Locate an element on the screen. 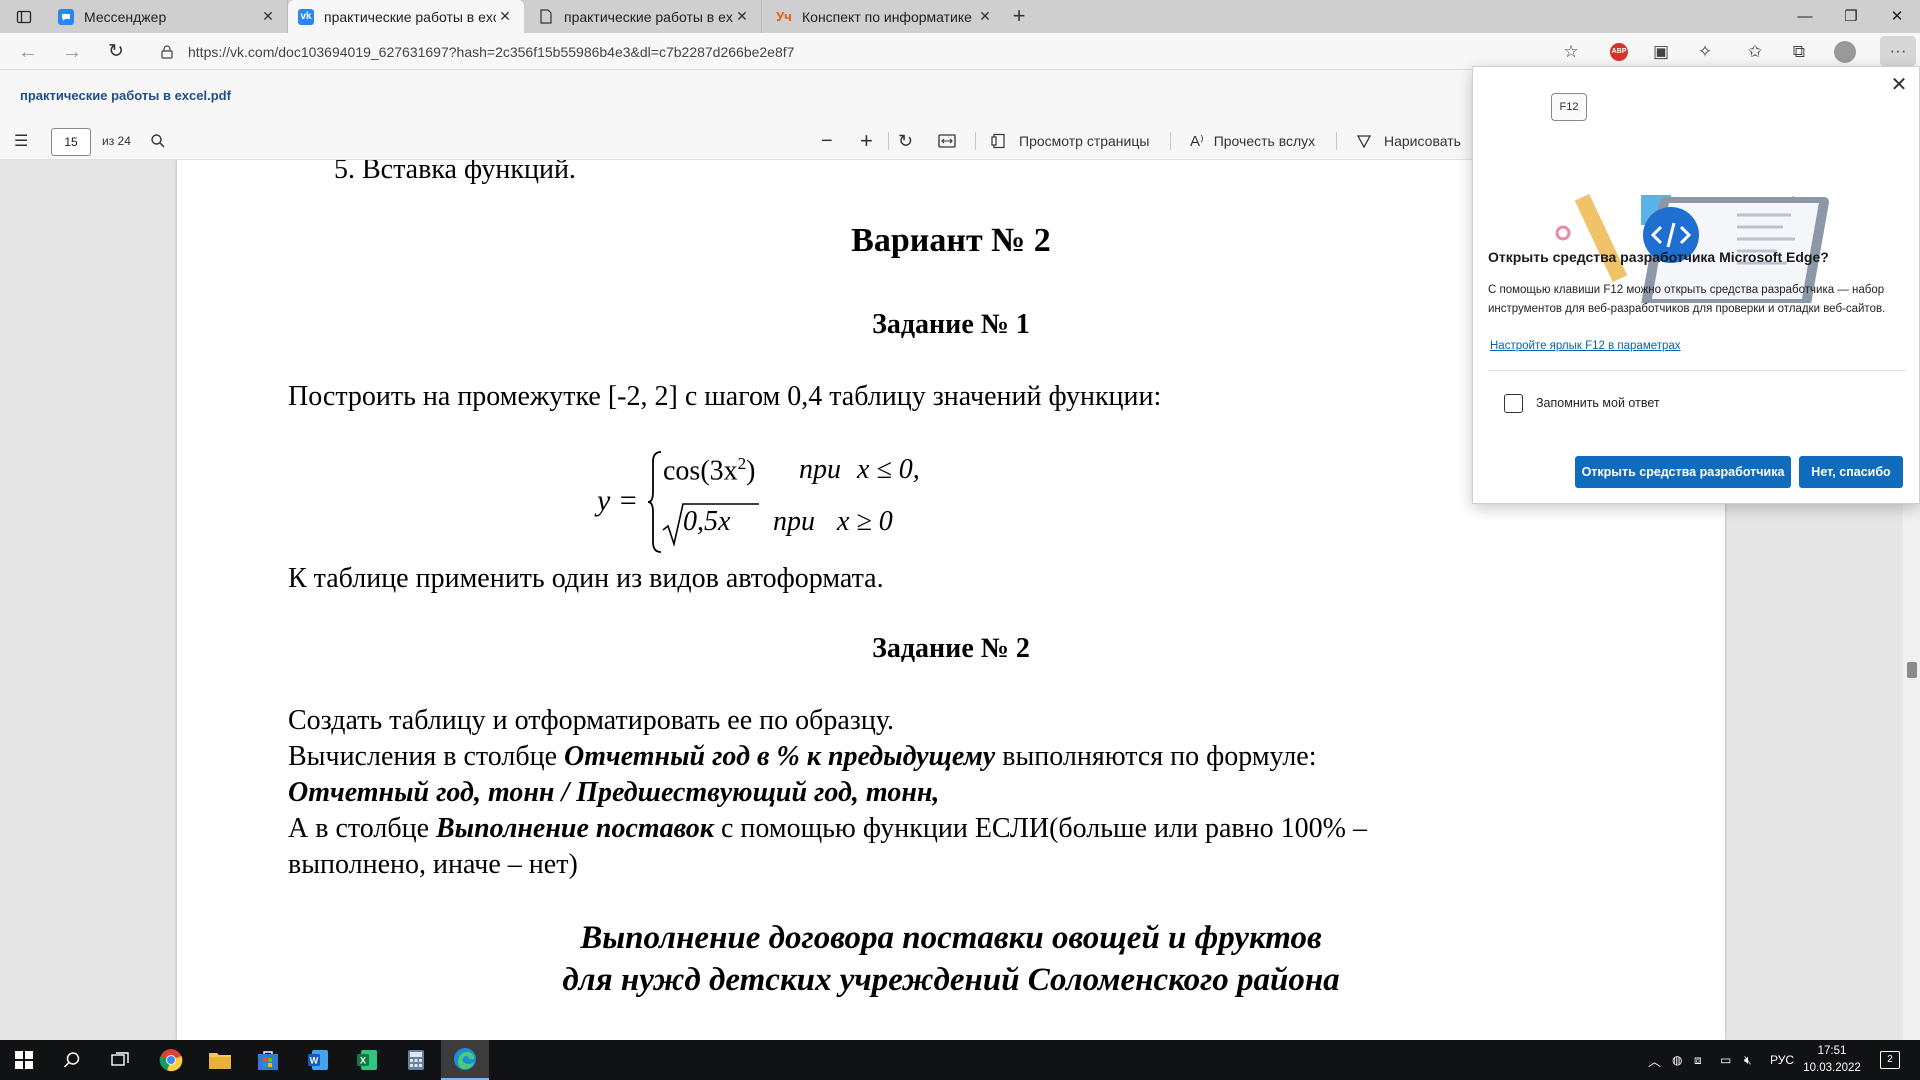 This screenshot has height=1080, width=1920. close-window-button: ✕ is located at coordinates (1897, 16).